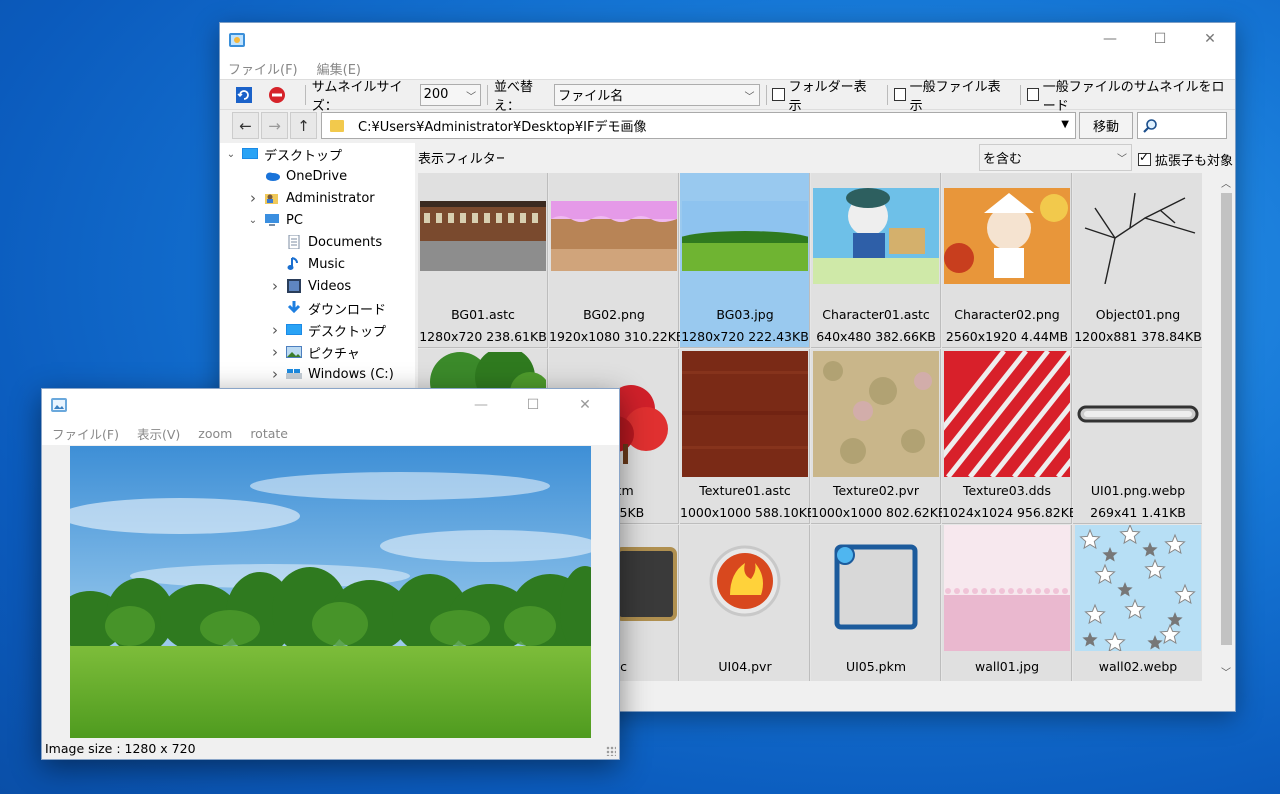 This screenshot has width=1280, height=794. Describe the element at coordinates (244, 95) in the screenshot. I see `refresh-button` at that location.